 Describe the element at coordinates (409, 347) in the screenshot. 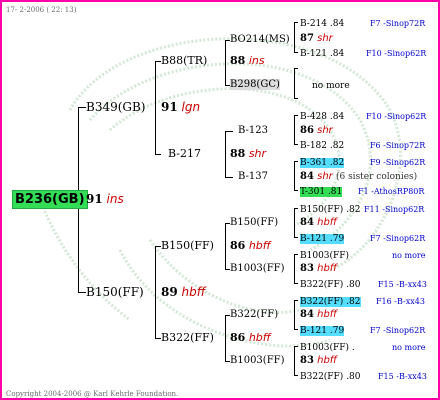

I see `gen4-source: no more` at that location.